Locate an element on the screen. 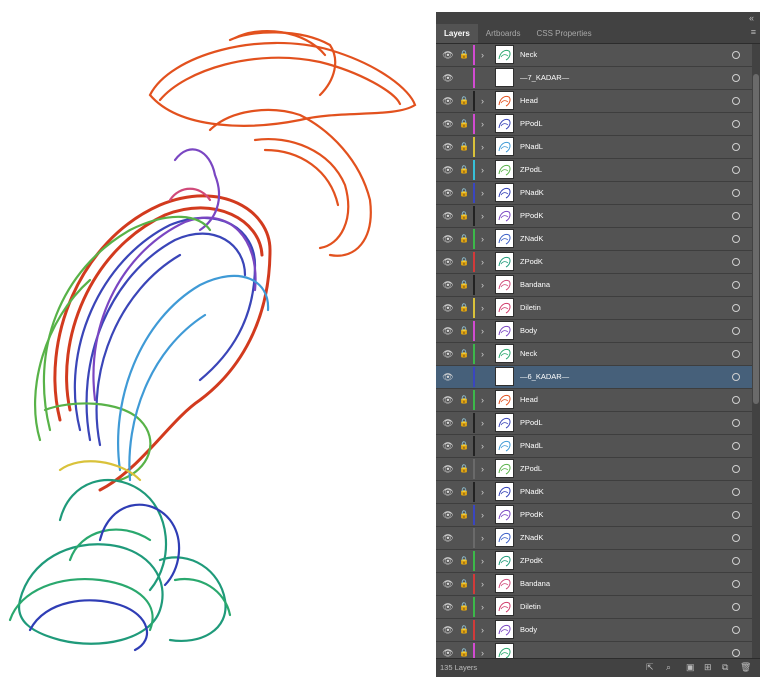 This screenshot has height=682, width=760. tab-artboards: Artboards is located at coordinates (503, 33).